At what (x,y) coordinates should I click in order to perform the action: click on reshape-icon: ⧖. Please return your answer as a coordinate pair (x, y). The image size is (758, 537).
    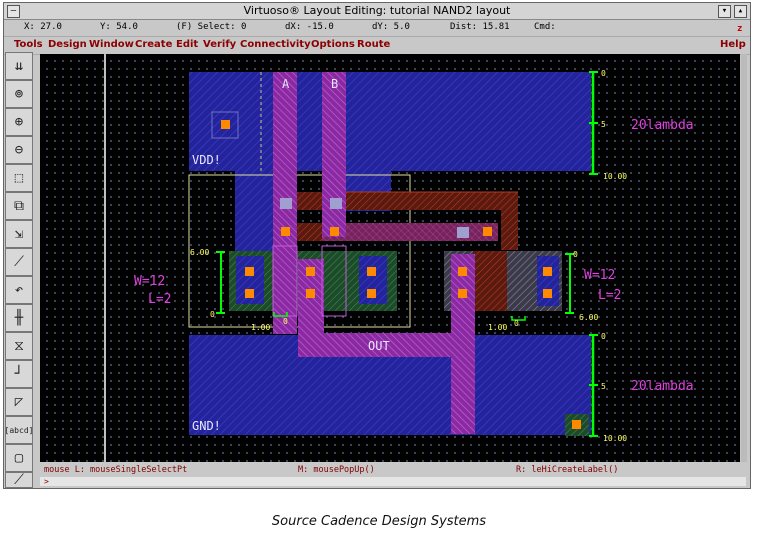
    Looking at the image, I should click on (19, 346).